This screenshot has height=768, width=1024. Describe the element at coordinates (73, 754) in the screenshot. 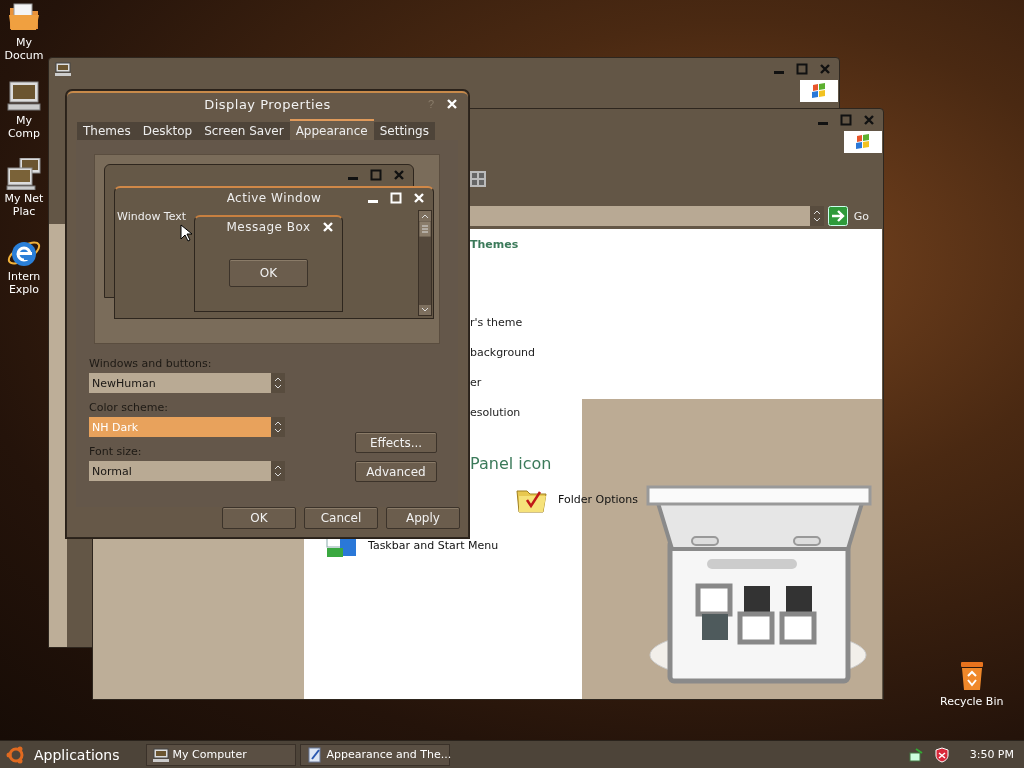

I see `applications-menu: Applications` at that location.